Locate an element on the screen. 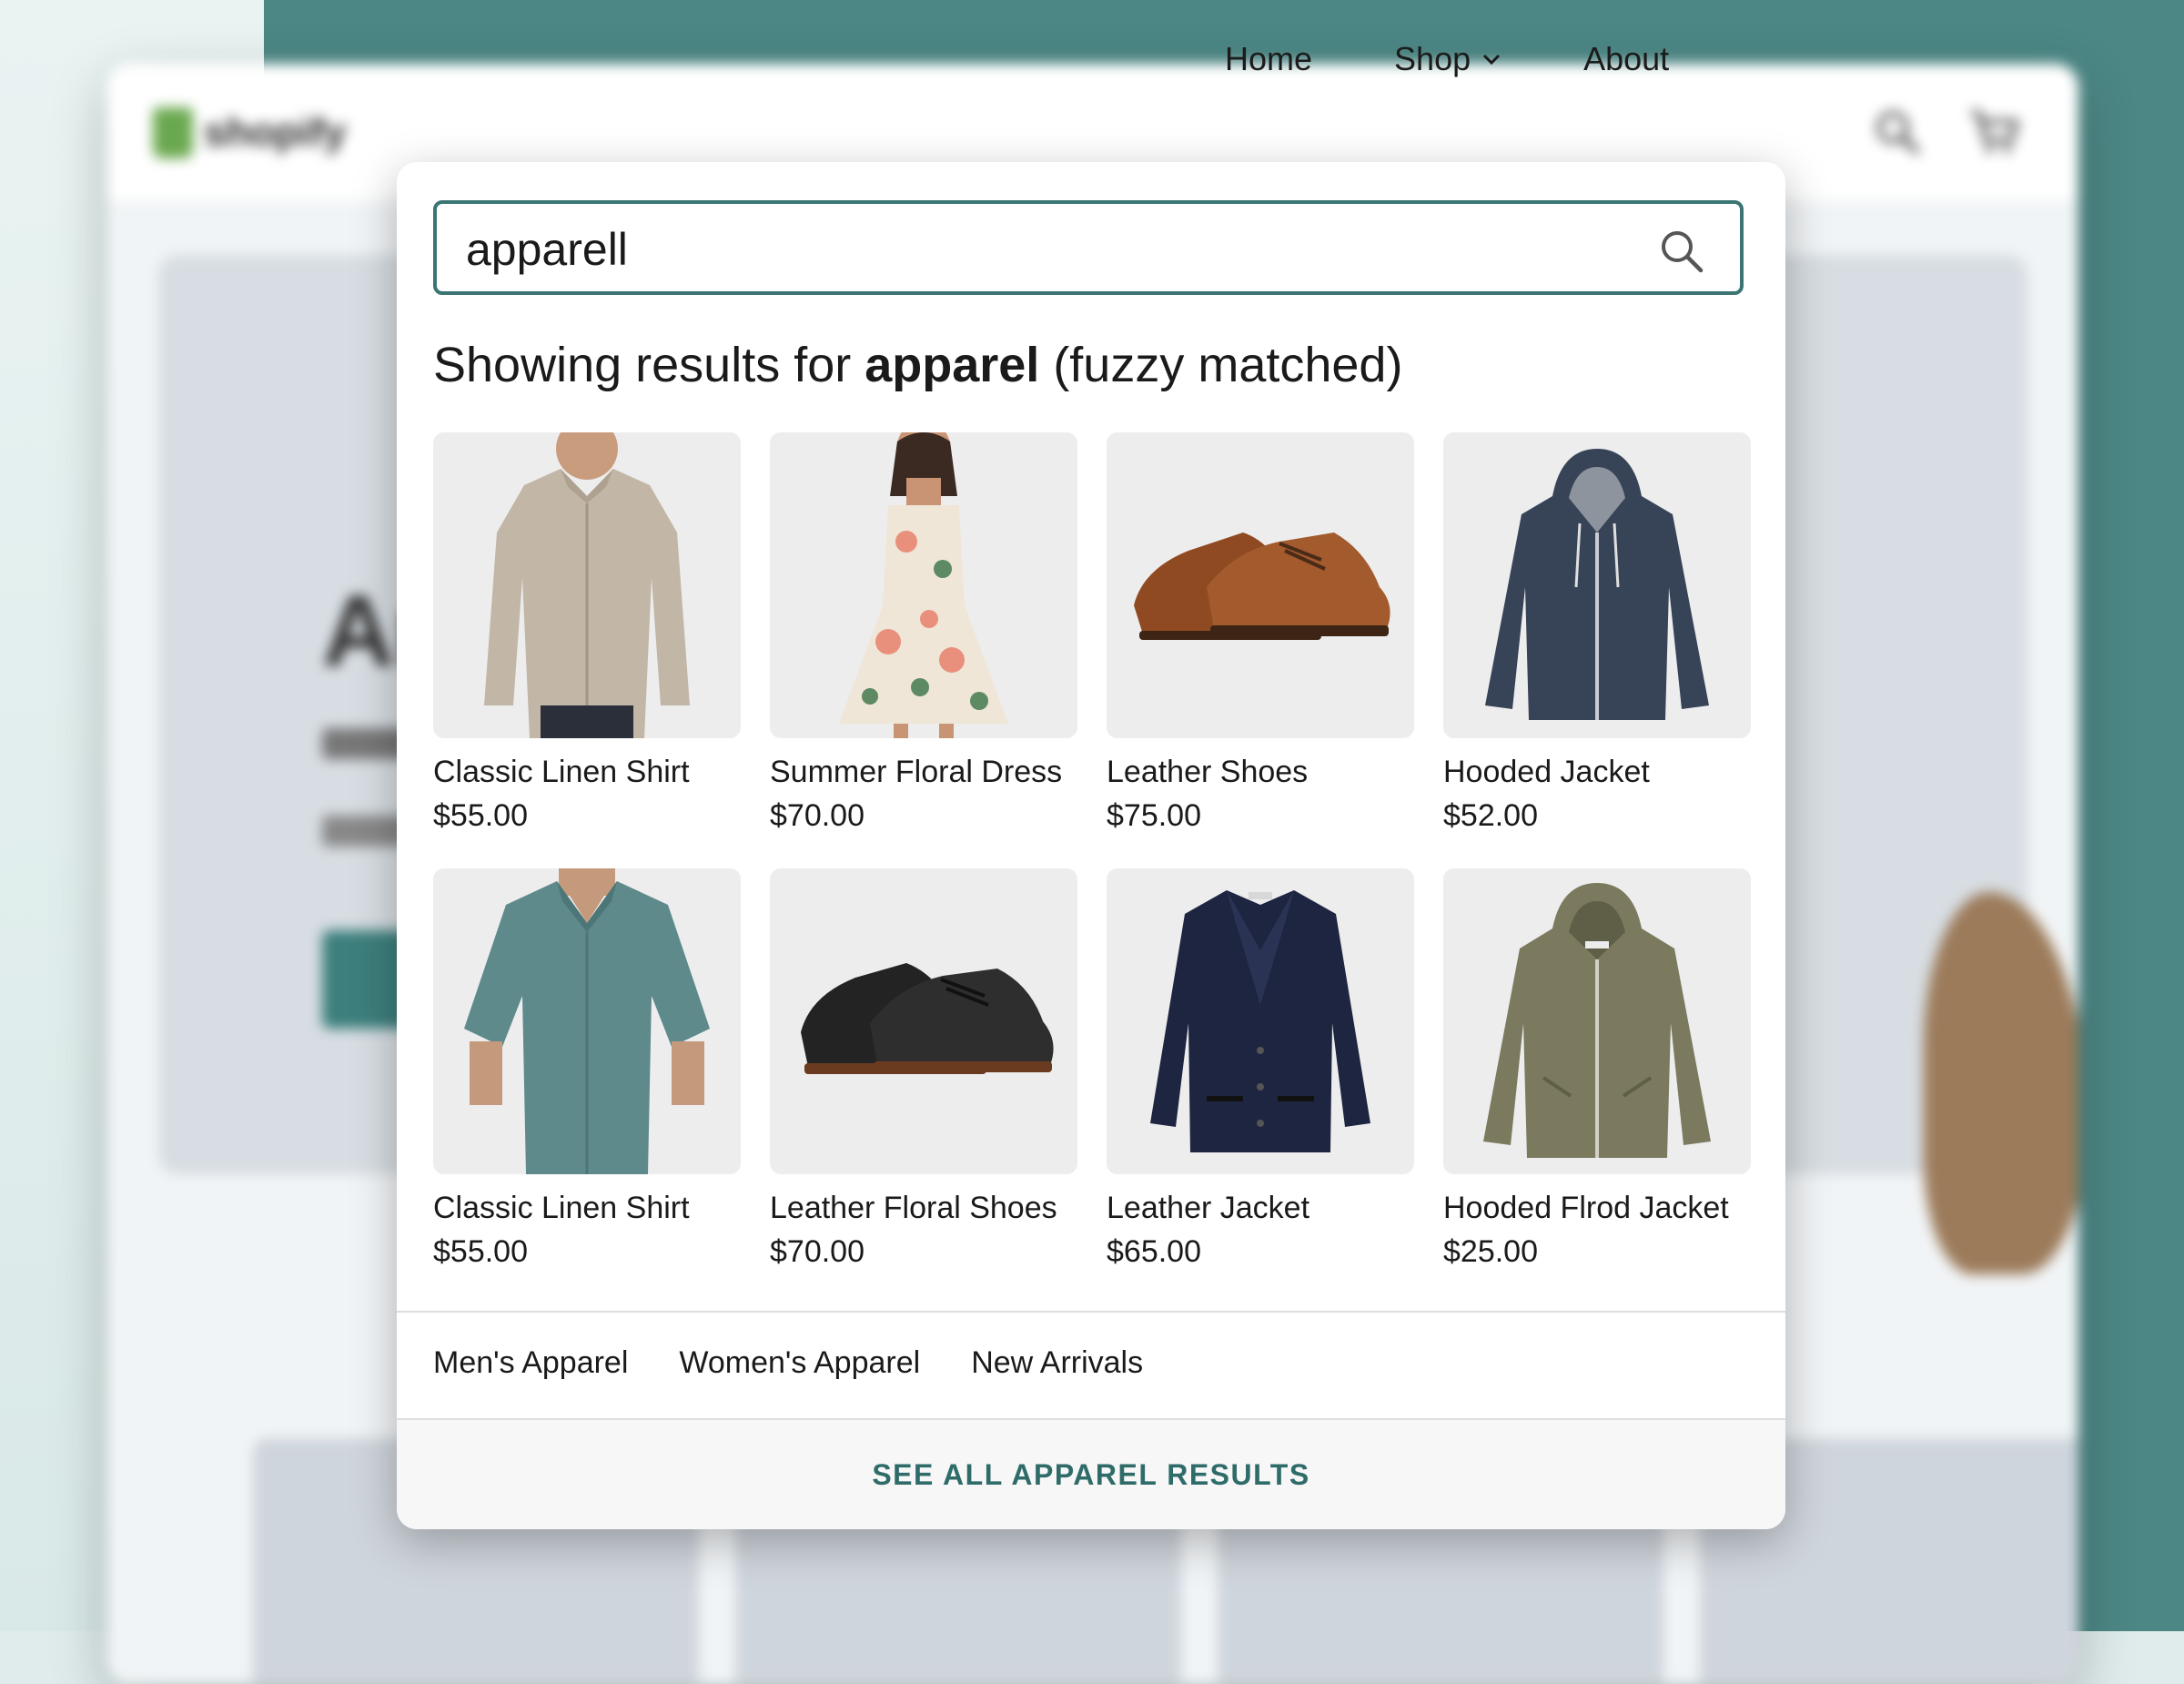  header-icons is located at coordinates (1948, 132).